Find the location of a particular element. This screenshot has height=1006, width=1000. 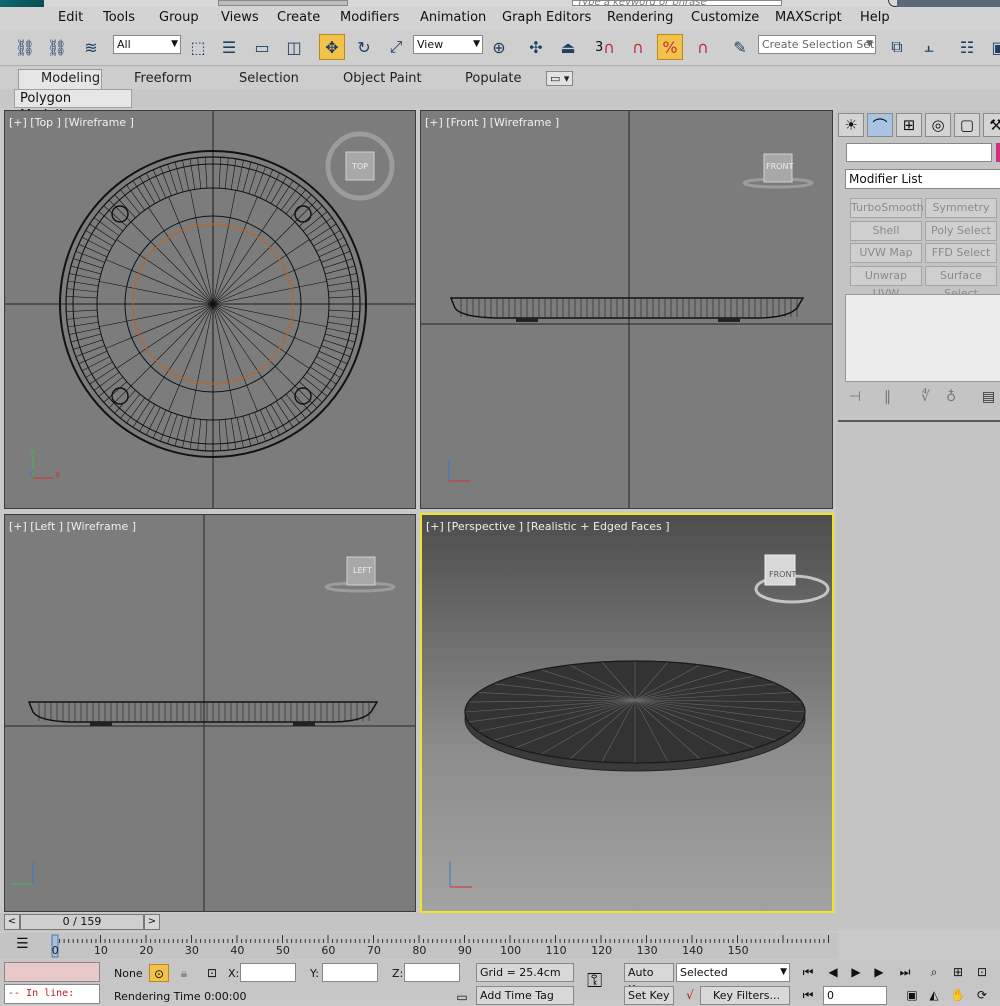

menu-views: Views is located at coordinates (240, 17).